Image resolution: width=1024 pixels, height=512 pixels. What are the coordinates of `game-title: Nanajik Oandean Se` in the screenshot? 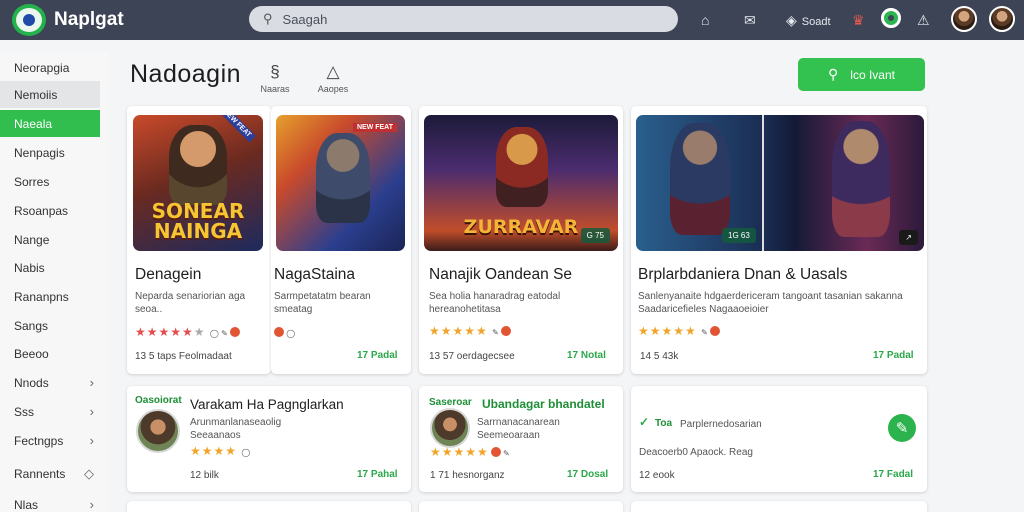 It's located at (500, 275).